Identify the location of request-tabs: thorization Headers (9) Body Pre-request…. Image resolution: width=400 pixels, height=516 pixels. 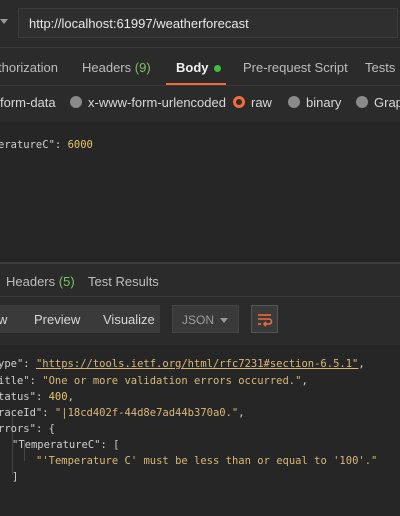
(200, 68).